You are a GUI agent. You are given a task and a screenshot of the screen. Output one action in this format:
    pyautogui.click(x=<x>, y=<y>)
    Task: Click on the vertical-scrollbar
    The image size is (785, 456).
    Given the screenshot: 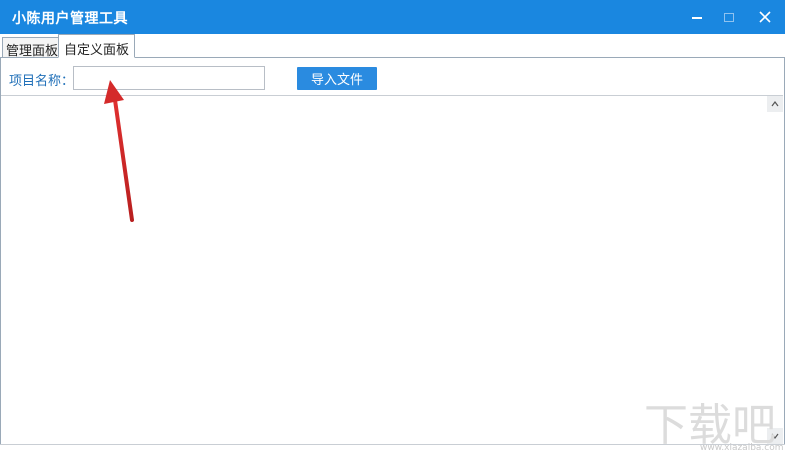 What is the action you would take?
    pyautogui.click(x=775, y=270)
    